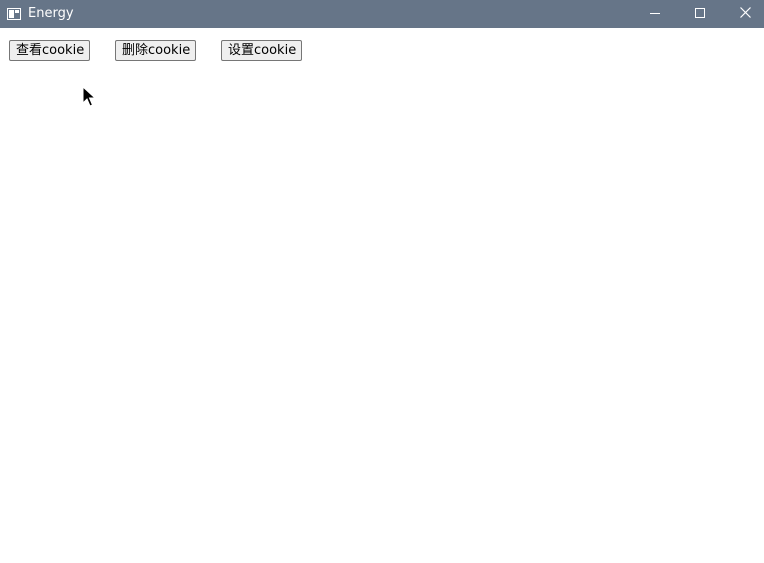  I want to click on minimize-icon, so click(655, 14).